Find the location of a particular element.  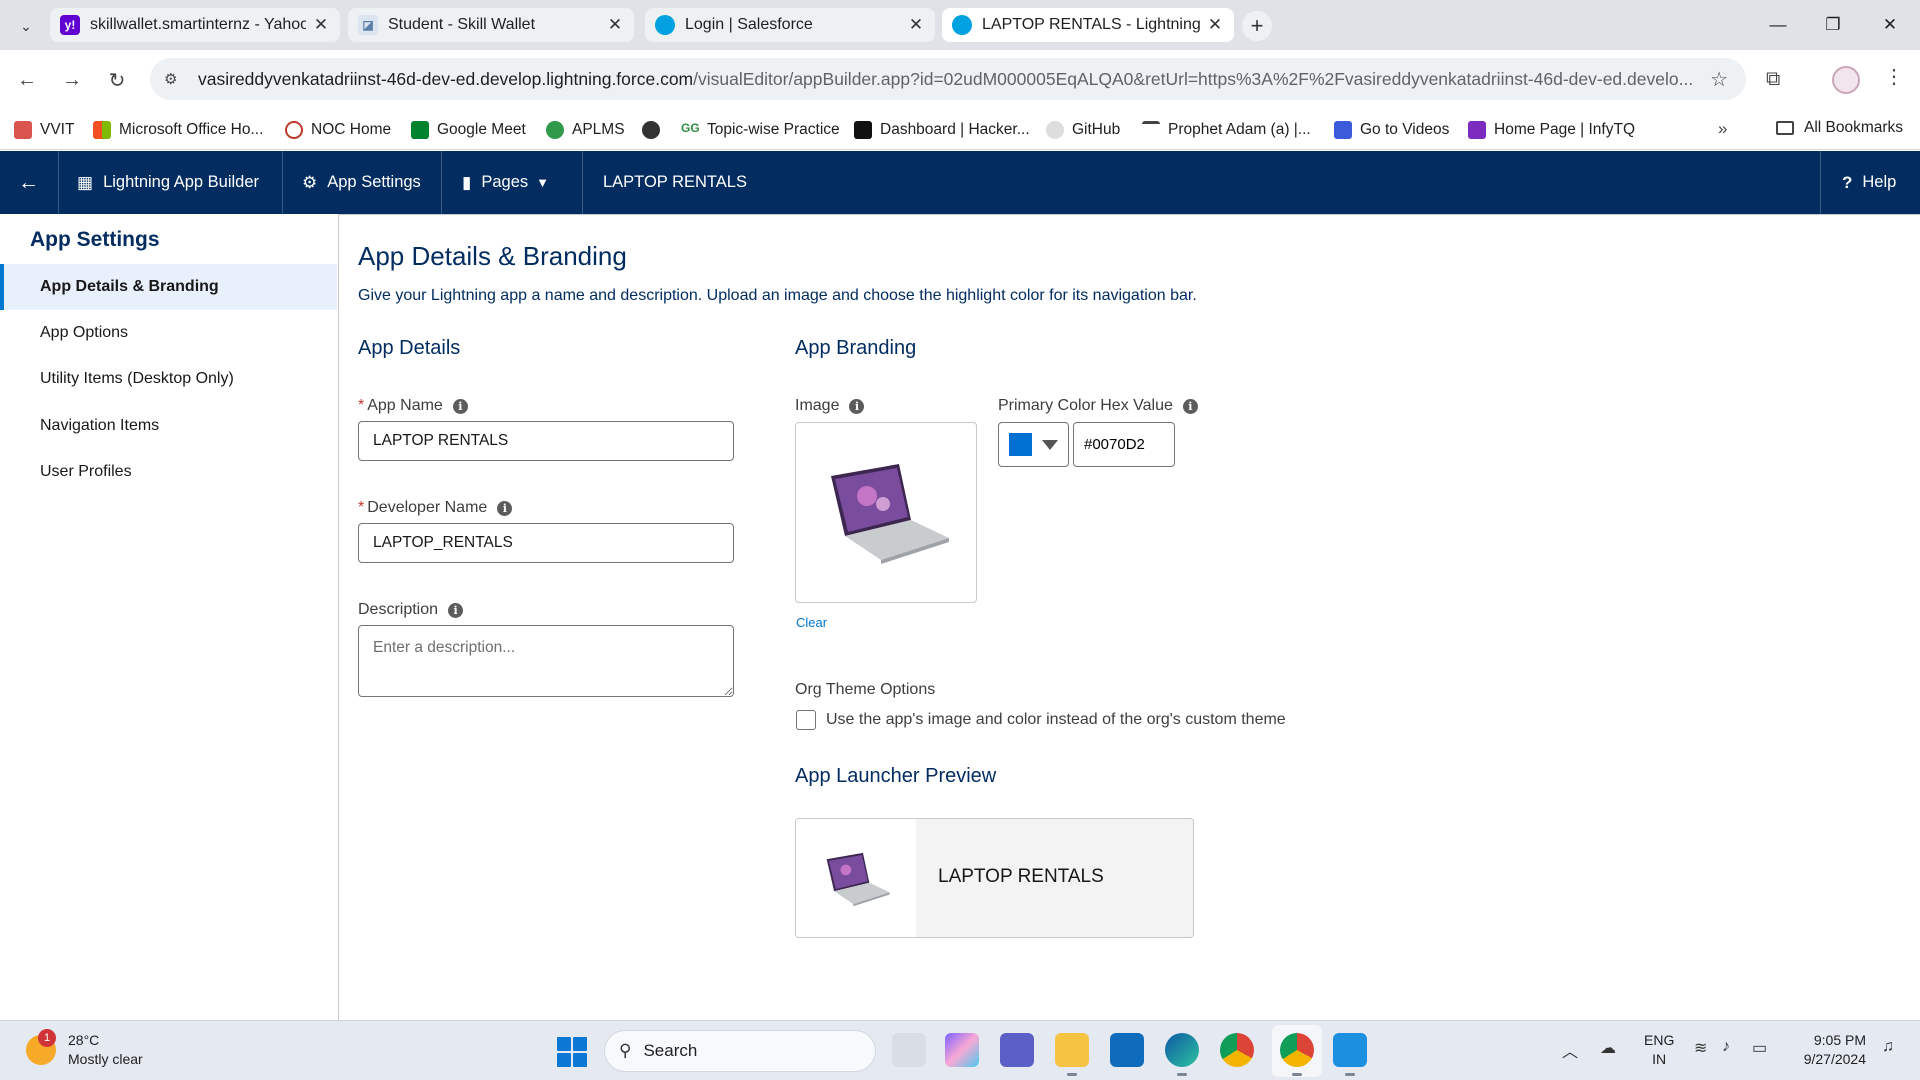

developer-name-label: * Developer Name i is located at coordinates (435, 508).